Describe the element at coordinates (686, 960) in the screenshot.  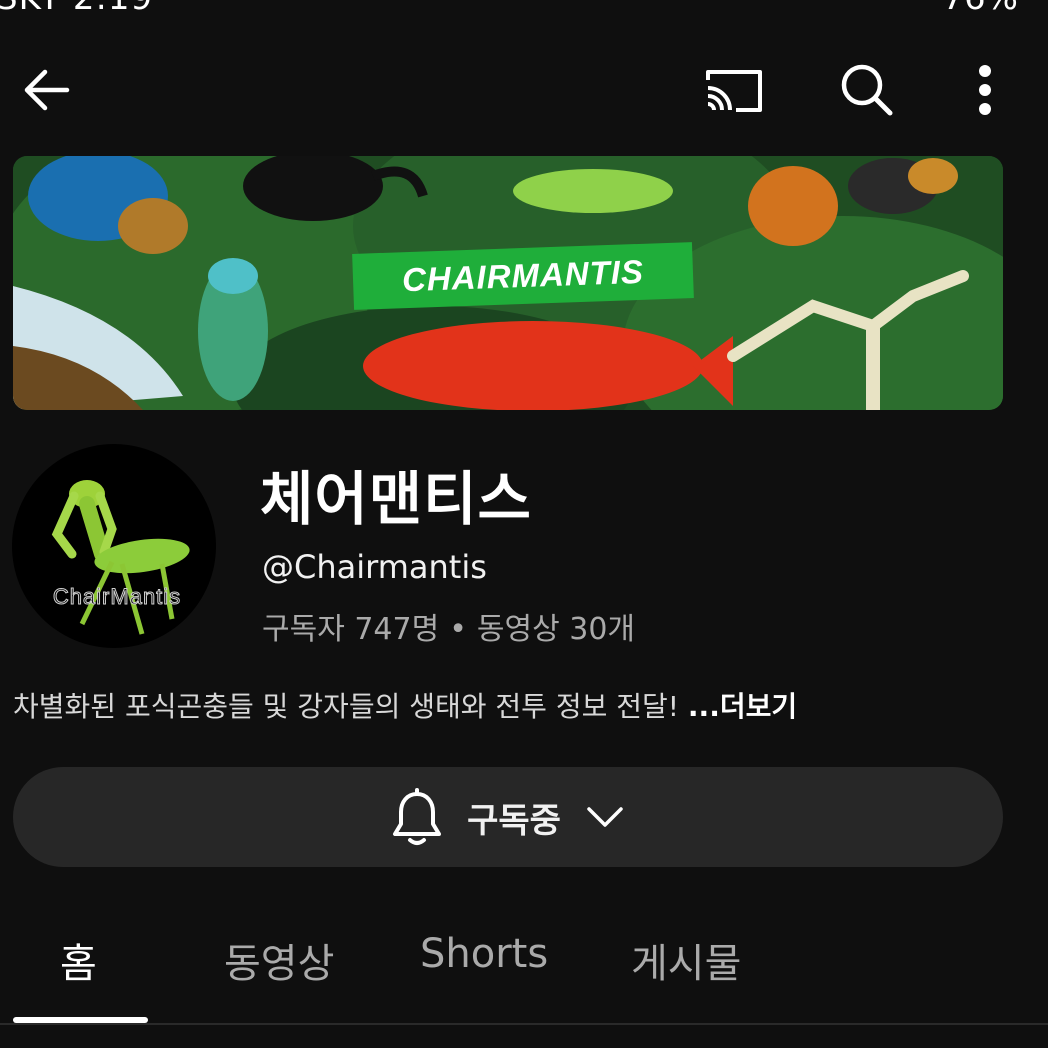
I see `tab-posts: 게시물` at that location.